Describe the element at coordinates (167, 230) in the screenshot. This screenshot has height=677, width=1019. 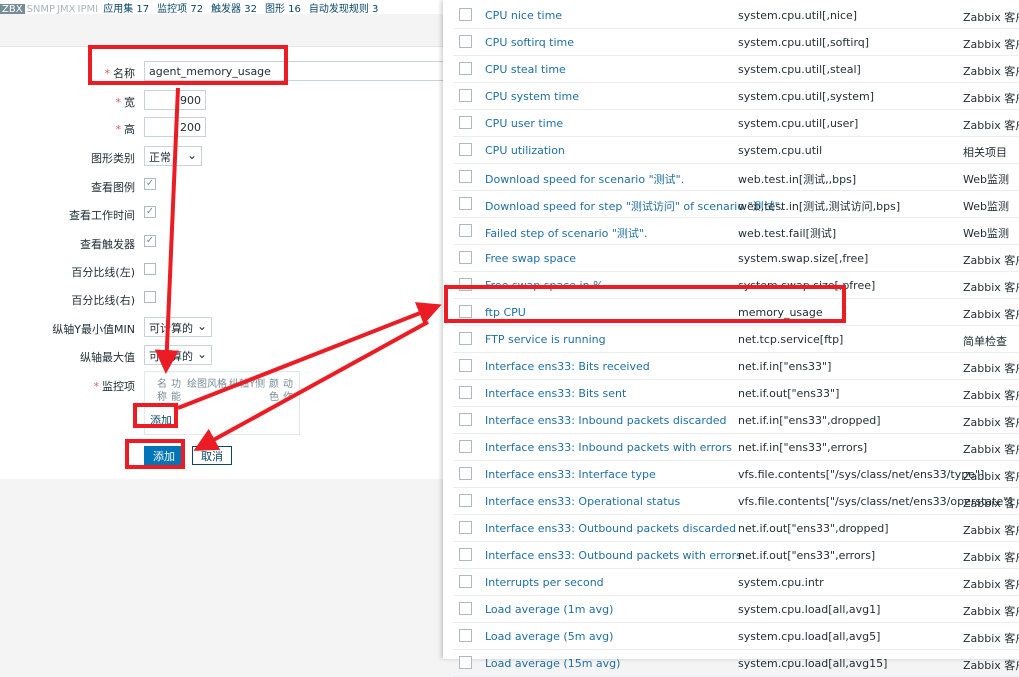
I see `arrow-name-to-items` at that location.